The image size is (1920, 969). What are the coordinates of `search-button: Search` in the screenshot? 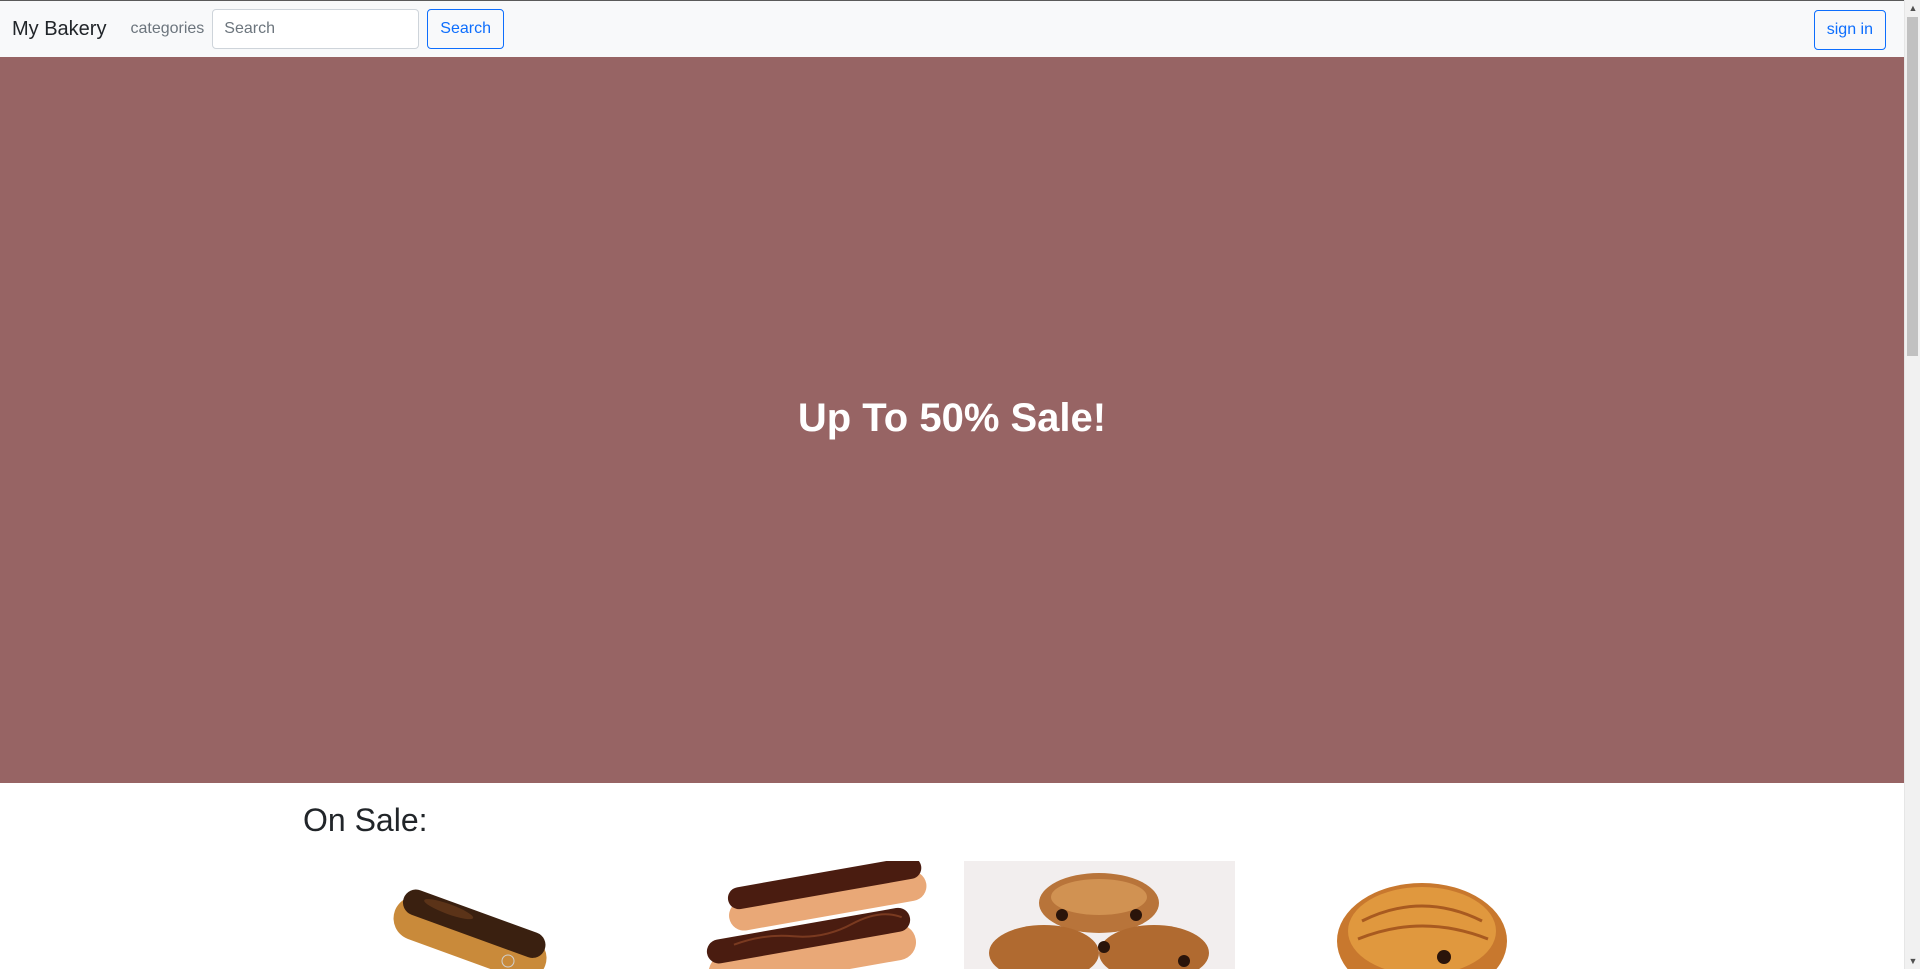 It's located at (465, 29).